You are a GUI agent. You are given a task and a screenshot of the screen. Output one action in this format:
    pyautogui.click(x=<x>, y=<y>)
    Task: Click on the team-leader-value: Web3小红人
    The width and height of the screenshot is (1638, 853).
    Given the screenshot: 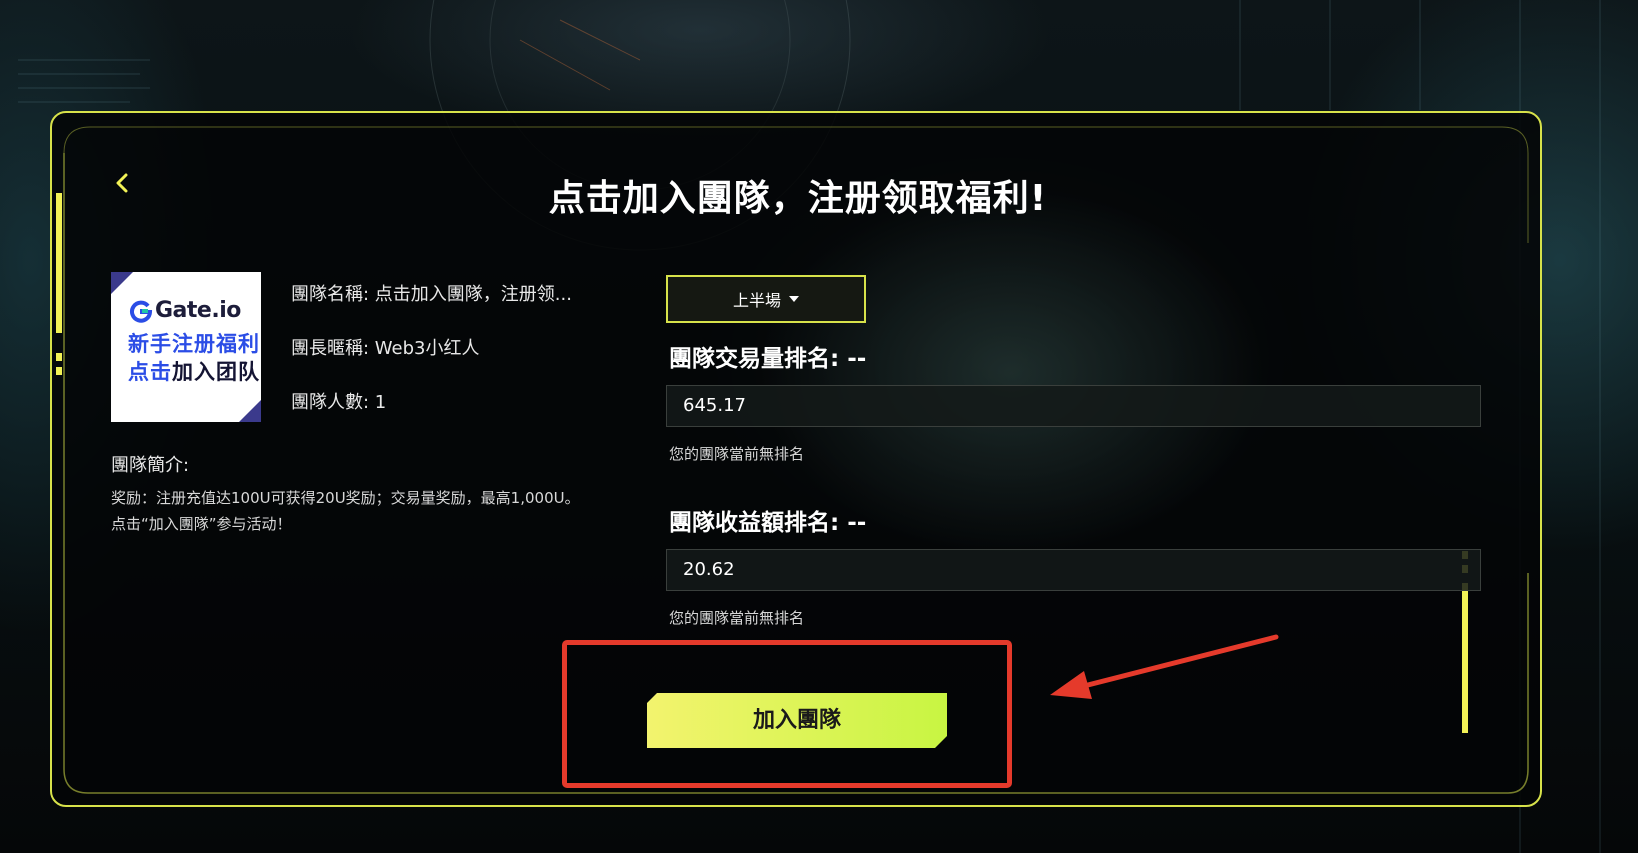 What is the action you would take?
    pyautogui.click(x=427, y=348)
    